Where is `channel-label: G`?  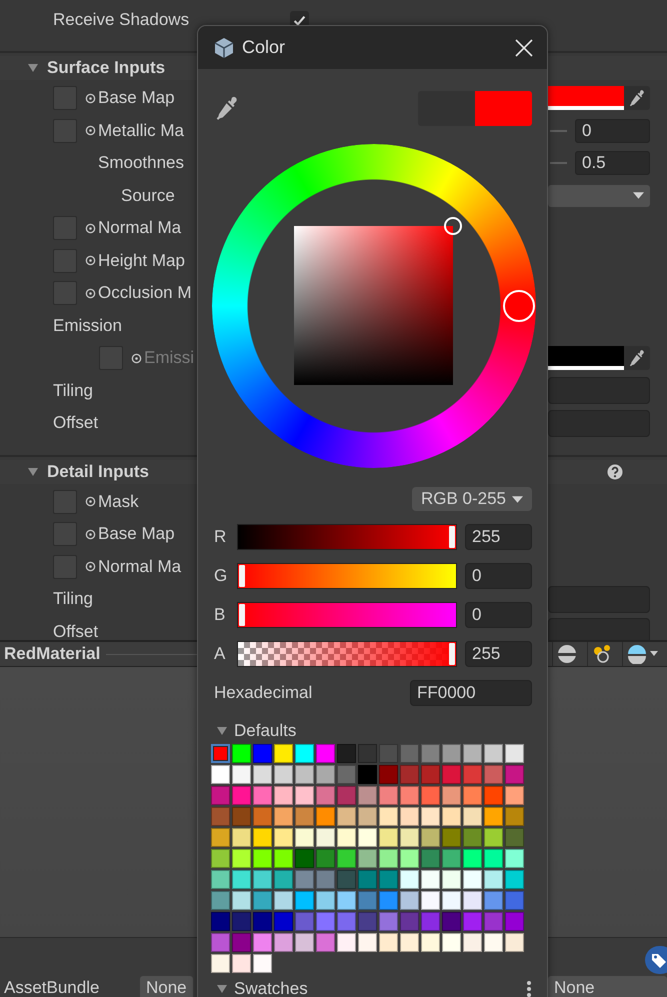
channel-label: G is located at coordinates (221, 576).